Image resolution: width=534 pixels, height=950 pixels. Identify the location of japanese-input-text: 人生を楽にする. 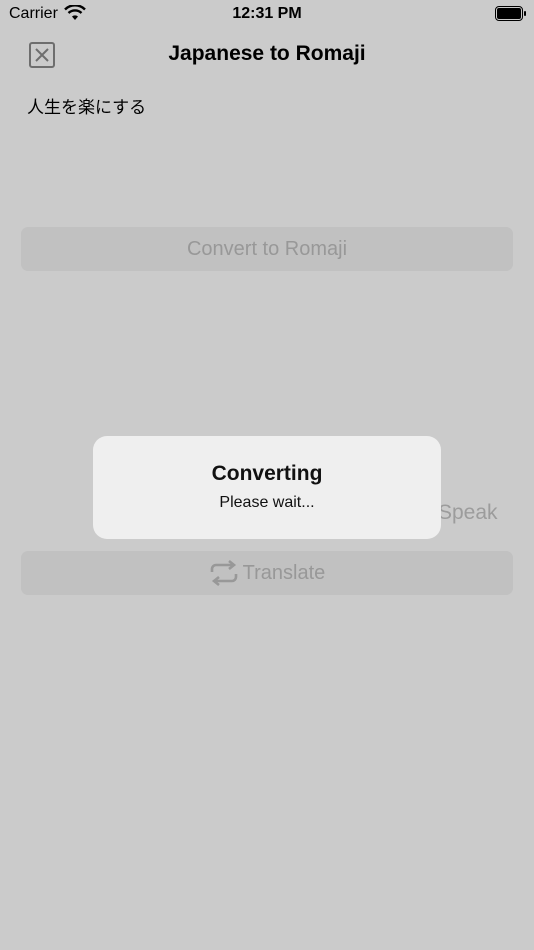
(86, 105).